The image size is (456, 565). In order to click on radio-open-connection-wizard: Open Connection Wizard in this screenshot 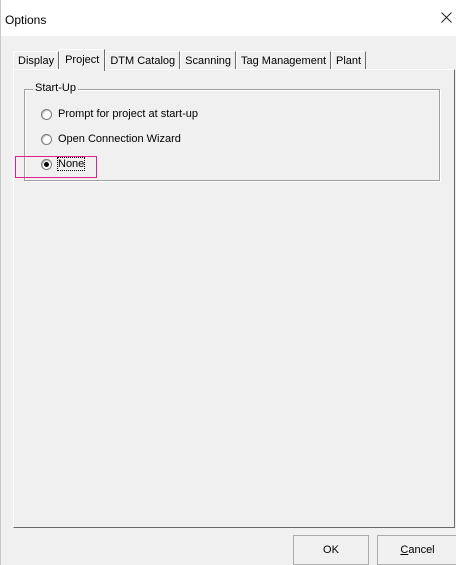, I will do `click(111, 139)`.